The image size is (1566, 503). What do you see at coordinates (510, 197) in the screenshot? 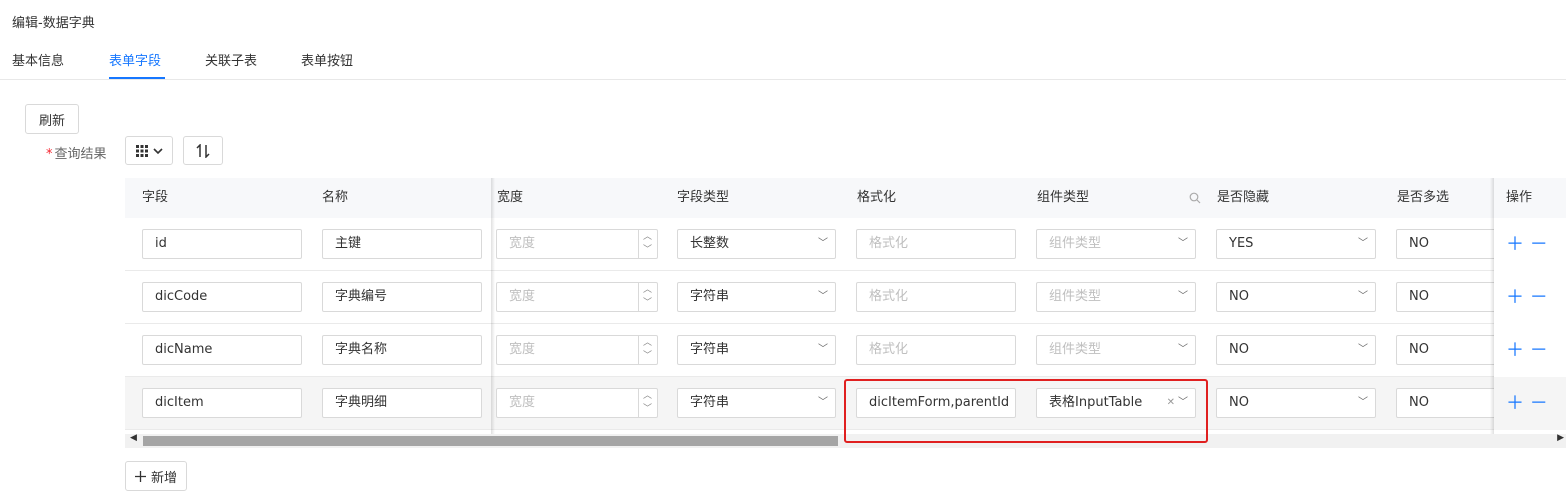
I see `header-width: 宽度` at bounding box center [510, 197].